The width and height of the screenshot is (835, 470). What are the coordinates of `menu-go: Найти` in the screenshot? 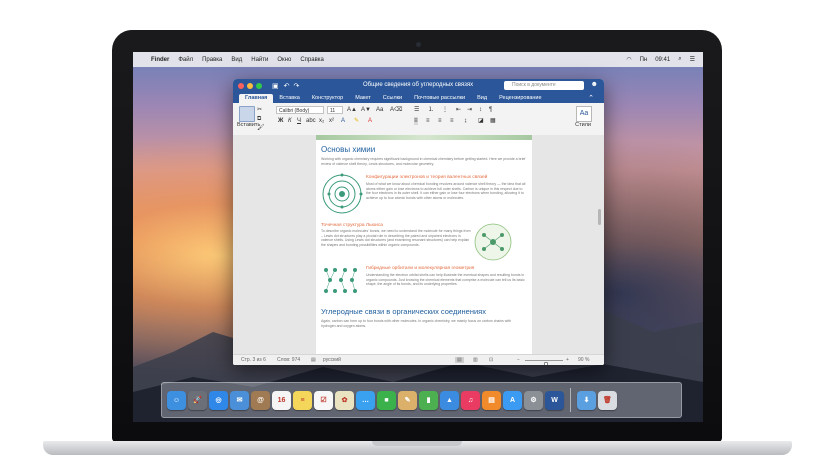 It's located at (259, 60).